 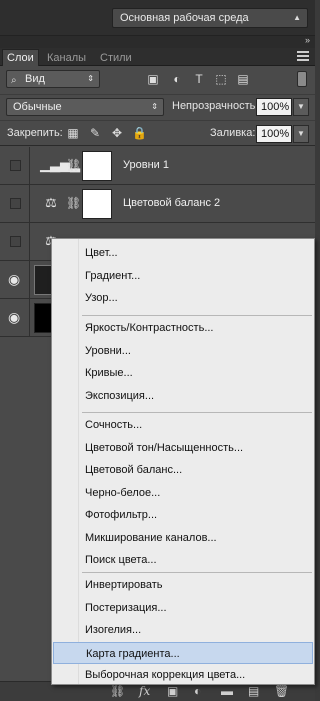 I want to click on layer-row-levels: ▁▃▅▂ ⛓ Уровни 1, so click(x=157, y=166).